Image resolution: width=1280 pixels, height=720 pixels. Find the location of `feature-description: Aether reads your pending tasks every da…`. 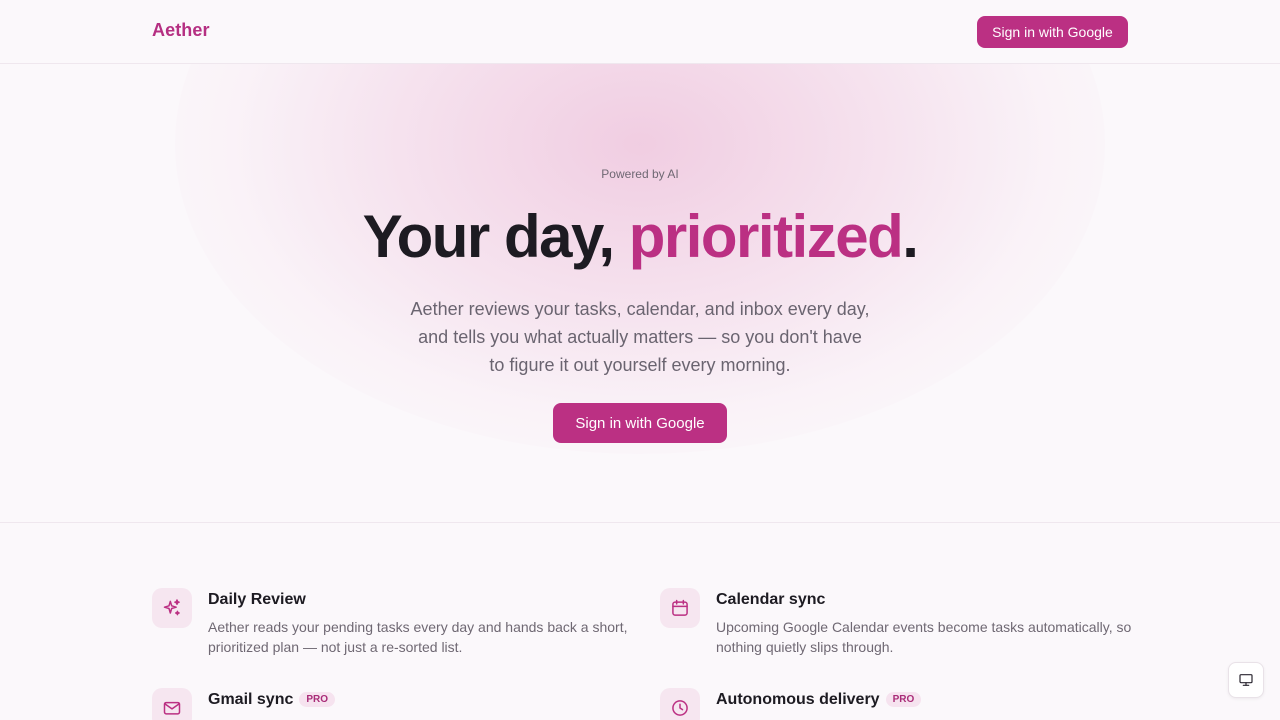

feature-description: Aether reads your pending tasks every da… is located at coordinates (418, 637).